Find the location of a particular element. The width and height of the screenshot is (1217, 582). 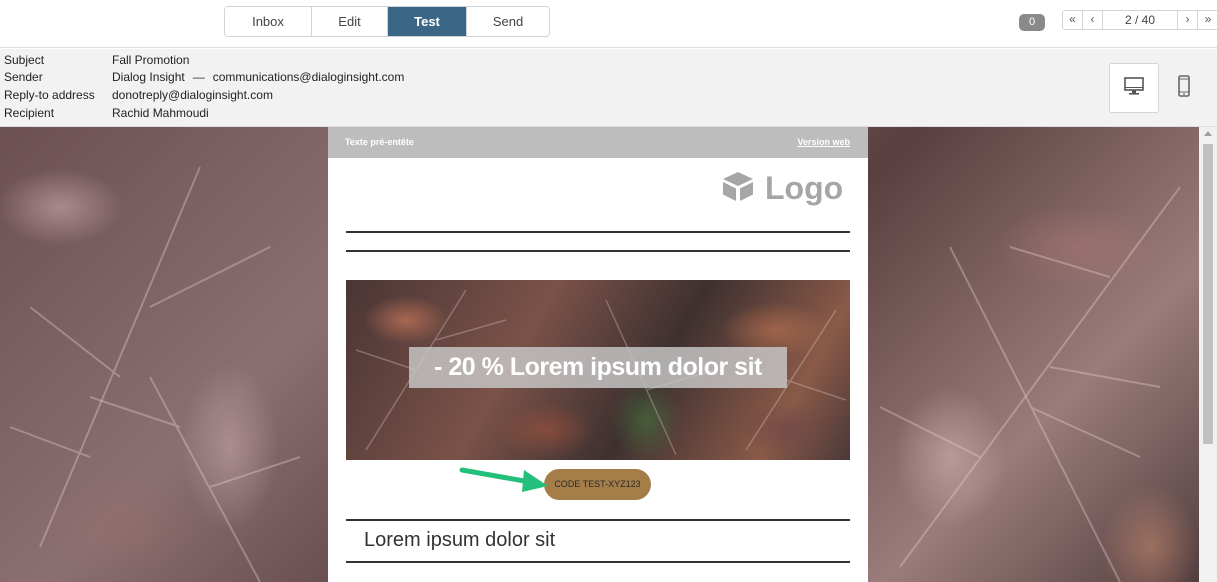

mode-tabs: Inbox Edit Test Send is located at coordinates (387, 21).